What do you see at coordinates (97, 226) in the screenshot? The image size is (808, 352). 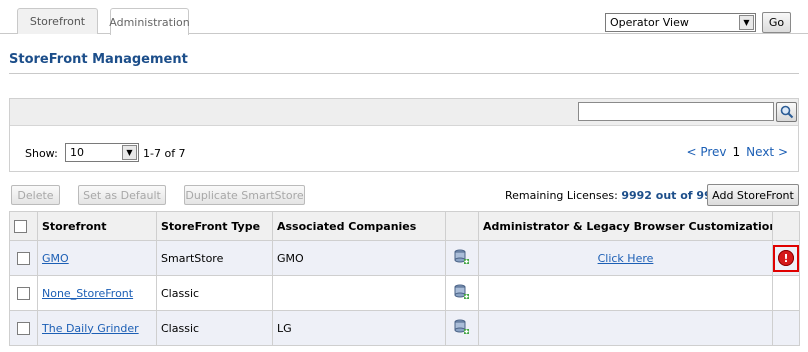 I see `column-header-storefront: Storefront` at bounding box center [97, 226].